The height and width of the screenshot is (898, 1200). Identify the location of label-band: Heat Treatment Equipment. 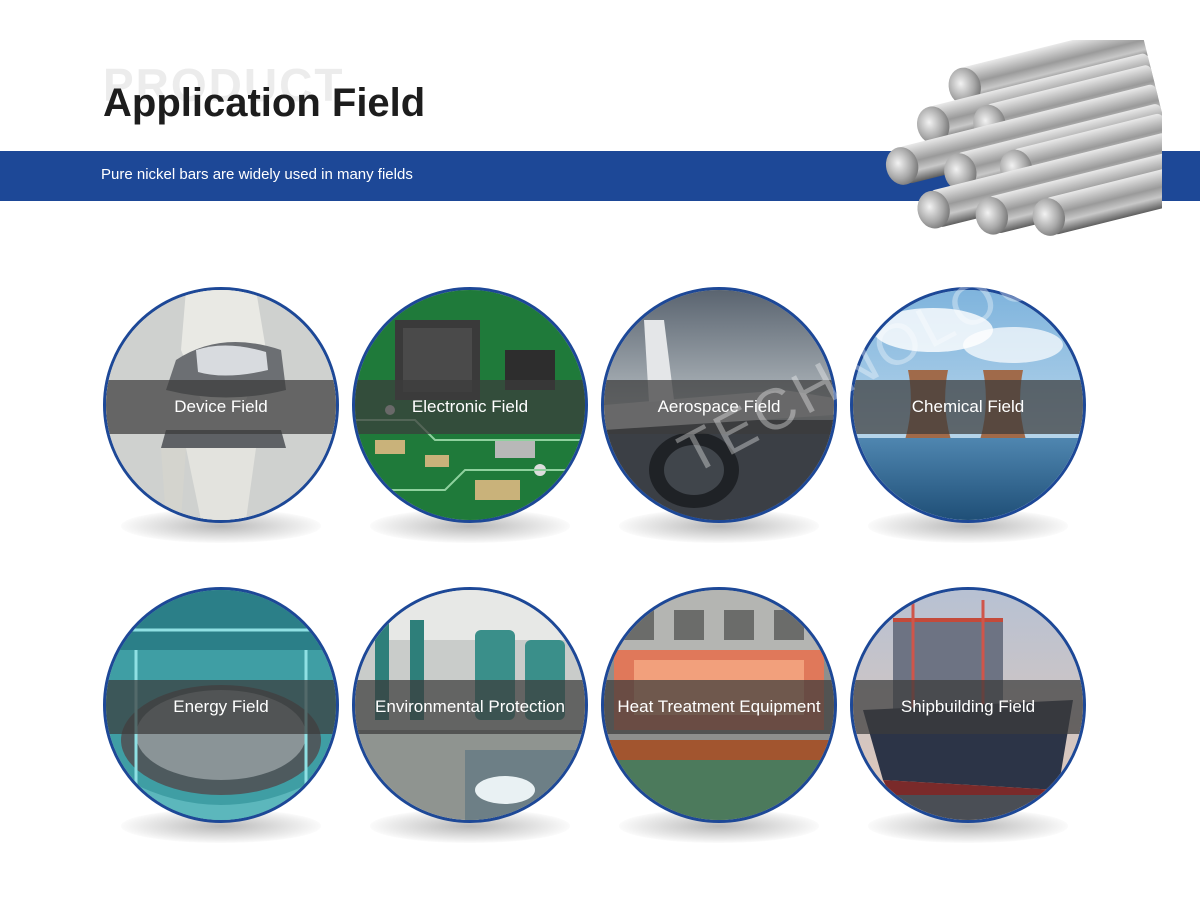
(719, 707).